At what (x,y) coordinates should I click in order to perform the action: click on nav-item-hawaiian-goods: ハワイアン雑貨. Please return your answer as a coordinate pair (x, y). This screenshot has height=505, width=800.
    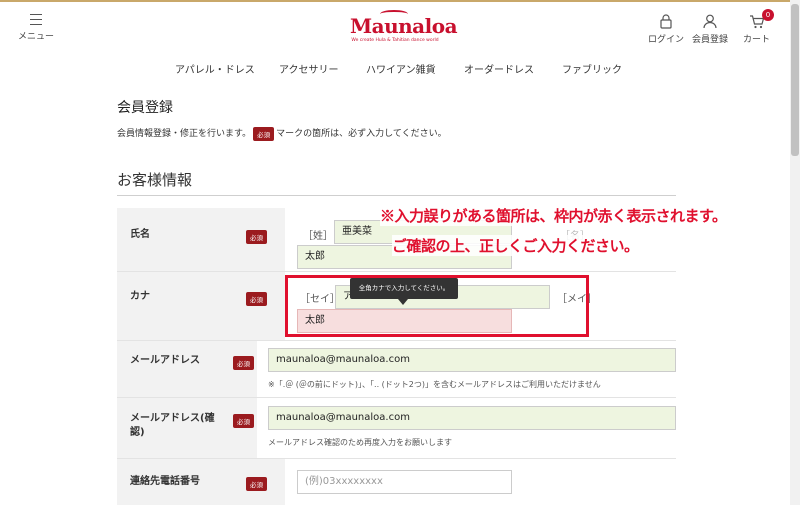
    Looking at the image, I should click on (401, 68).